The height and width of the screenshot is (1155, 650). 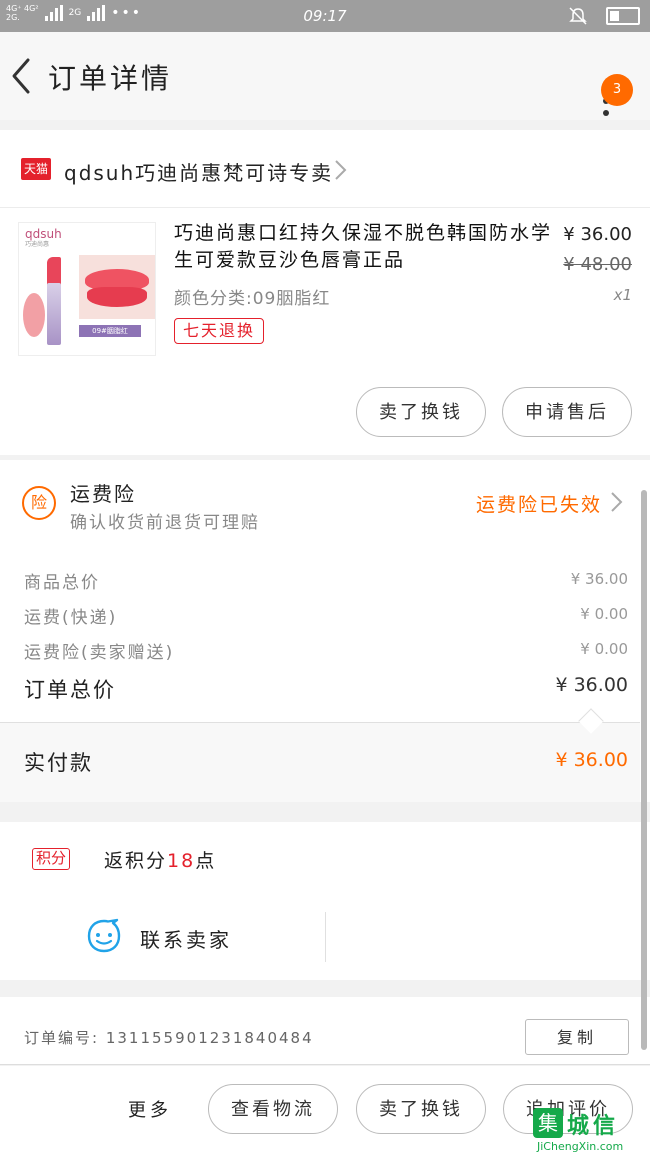 What do you see at coordinates (99, 653) in the screenshot?
I see `insurance-fee-label: 运费险(卖家赠送)` at bounding box center [99, 653].